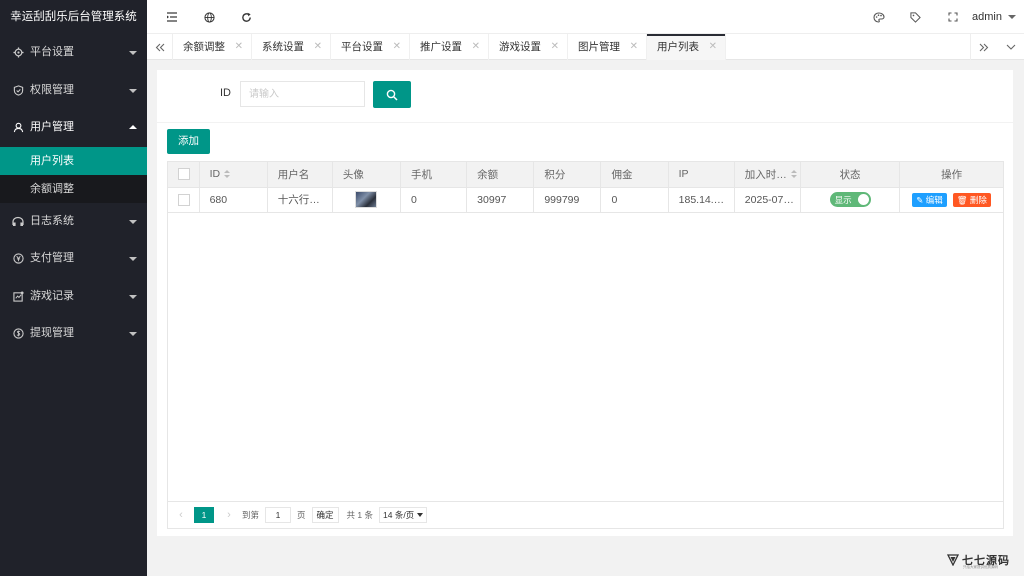 This screenshot has width=1024, height=576. Describe the element at coordinates (52, 220) in the screenshot. I see `sidebar-item-label: 日志系统` at that location.